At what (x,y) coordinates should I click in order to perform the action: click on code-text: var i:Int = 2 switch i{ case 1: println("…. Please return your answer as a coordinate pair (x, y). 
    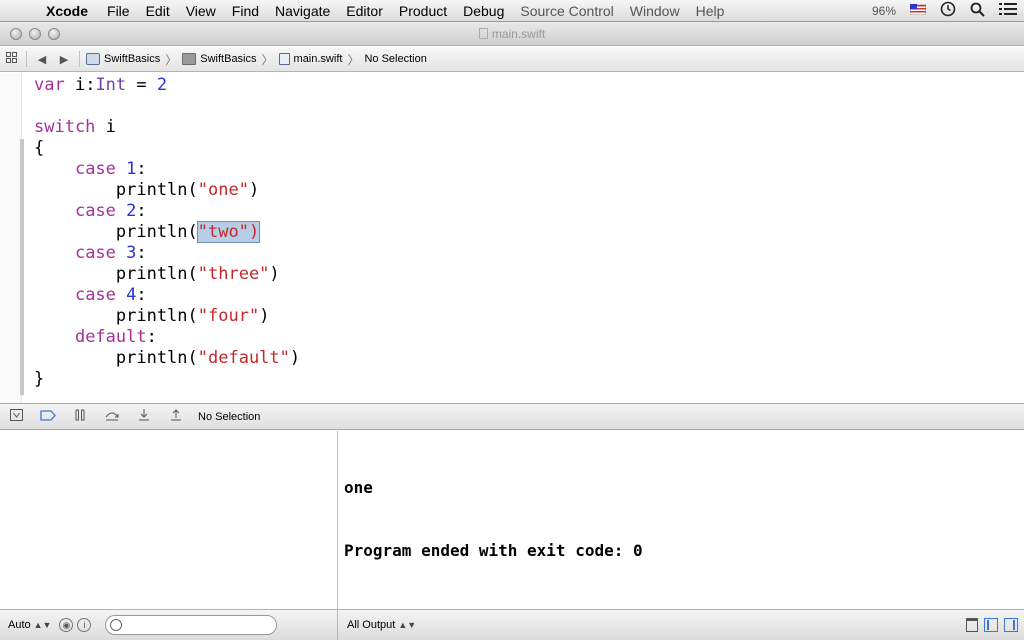
    Looking at the image, I should click on (167, 232).